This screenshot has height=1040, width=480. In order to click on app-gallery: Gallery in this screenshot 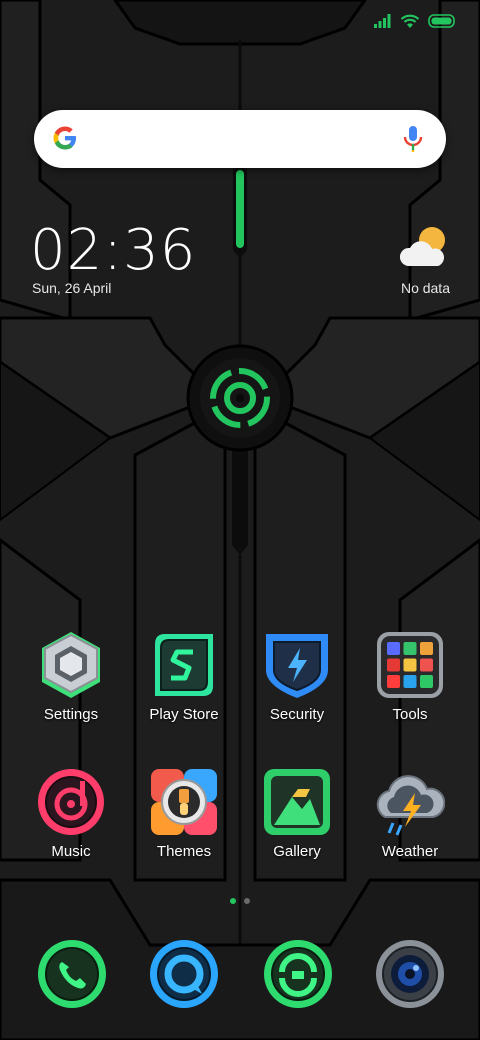, I will do `click(297, 817)`.